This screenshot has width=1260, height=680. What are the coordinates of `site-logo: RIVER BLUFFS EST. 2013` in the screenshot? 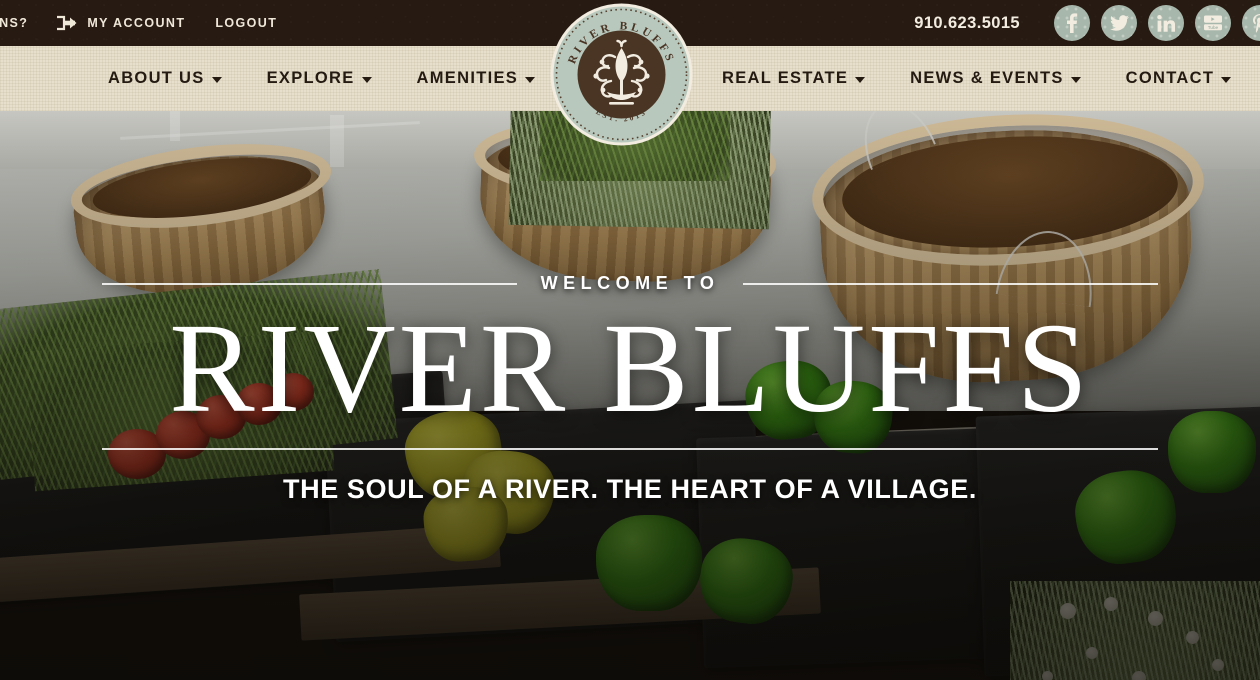 It's located at (621, 74).